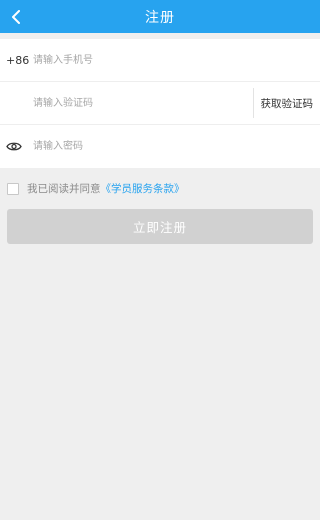  I want to click on toggle-password-visibility, so click(16, 146).